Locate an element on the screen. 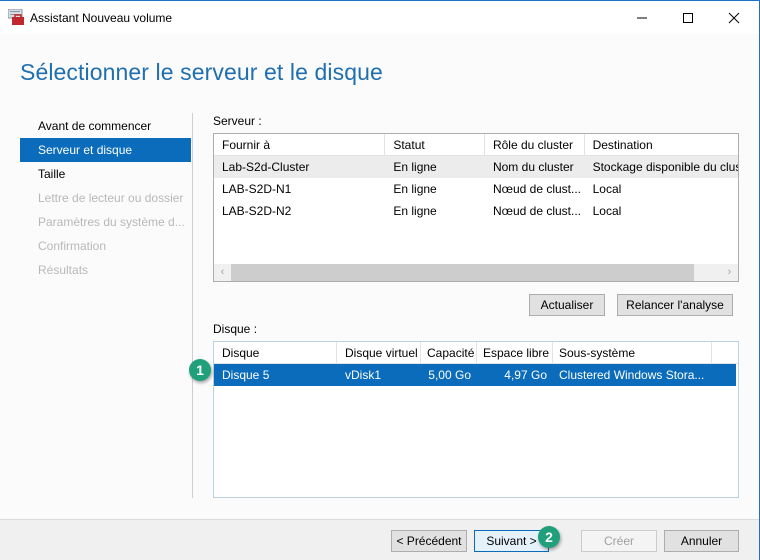 The width and height of the screenshot is (760, 560). column-header-subsystem: Sous-système is located at coordinates (632, 353).